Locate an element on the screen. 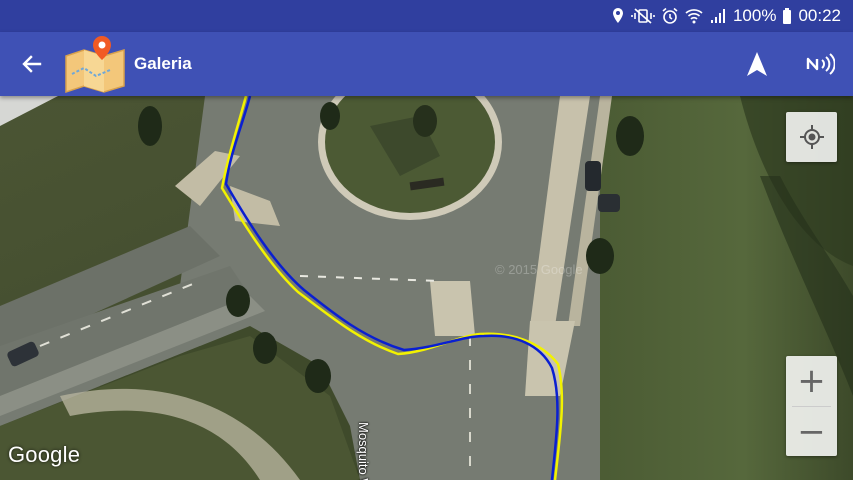  navigate-button is located at coordinates (757, 64).